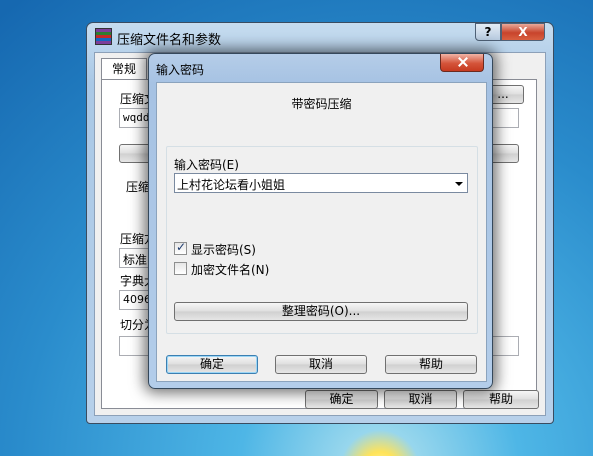 The image size is (593, 456). I want to click on help-button: 帮助, so click(431, 364).